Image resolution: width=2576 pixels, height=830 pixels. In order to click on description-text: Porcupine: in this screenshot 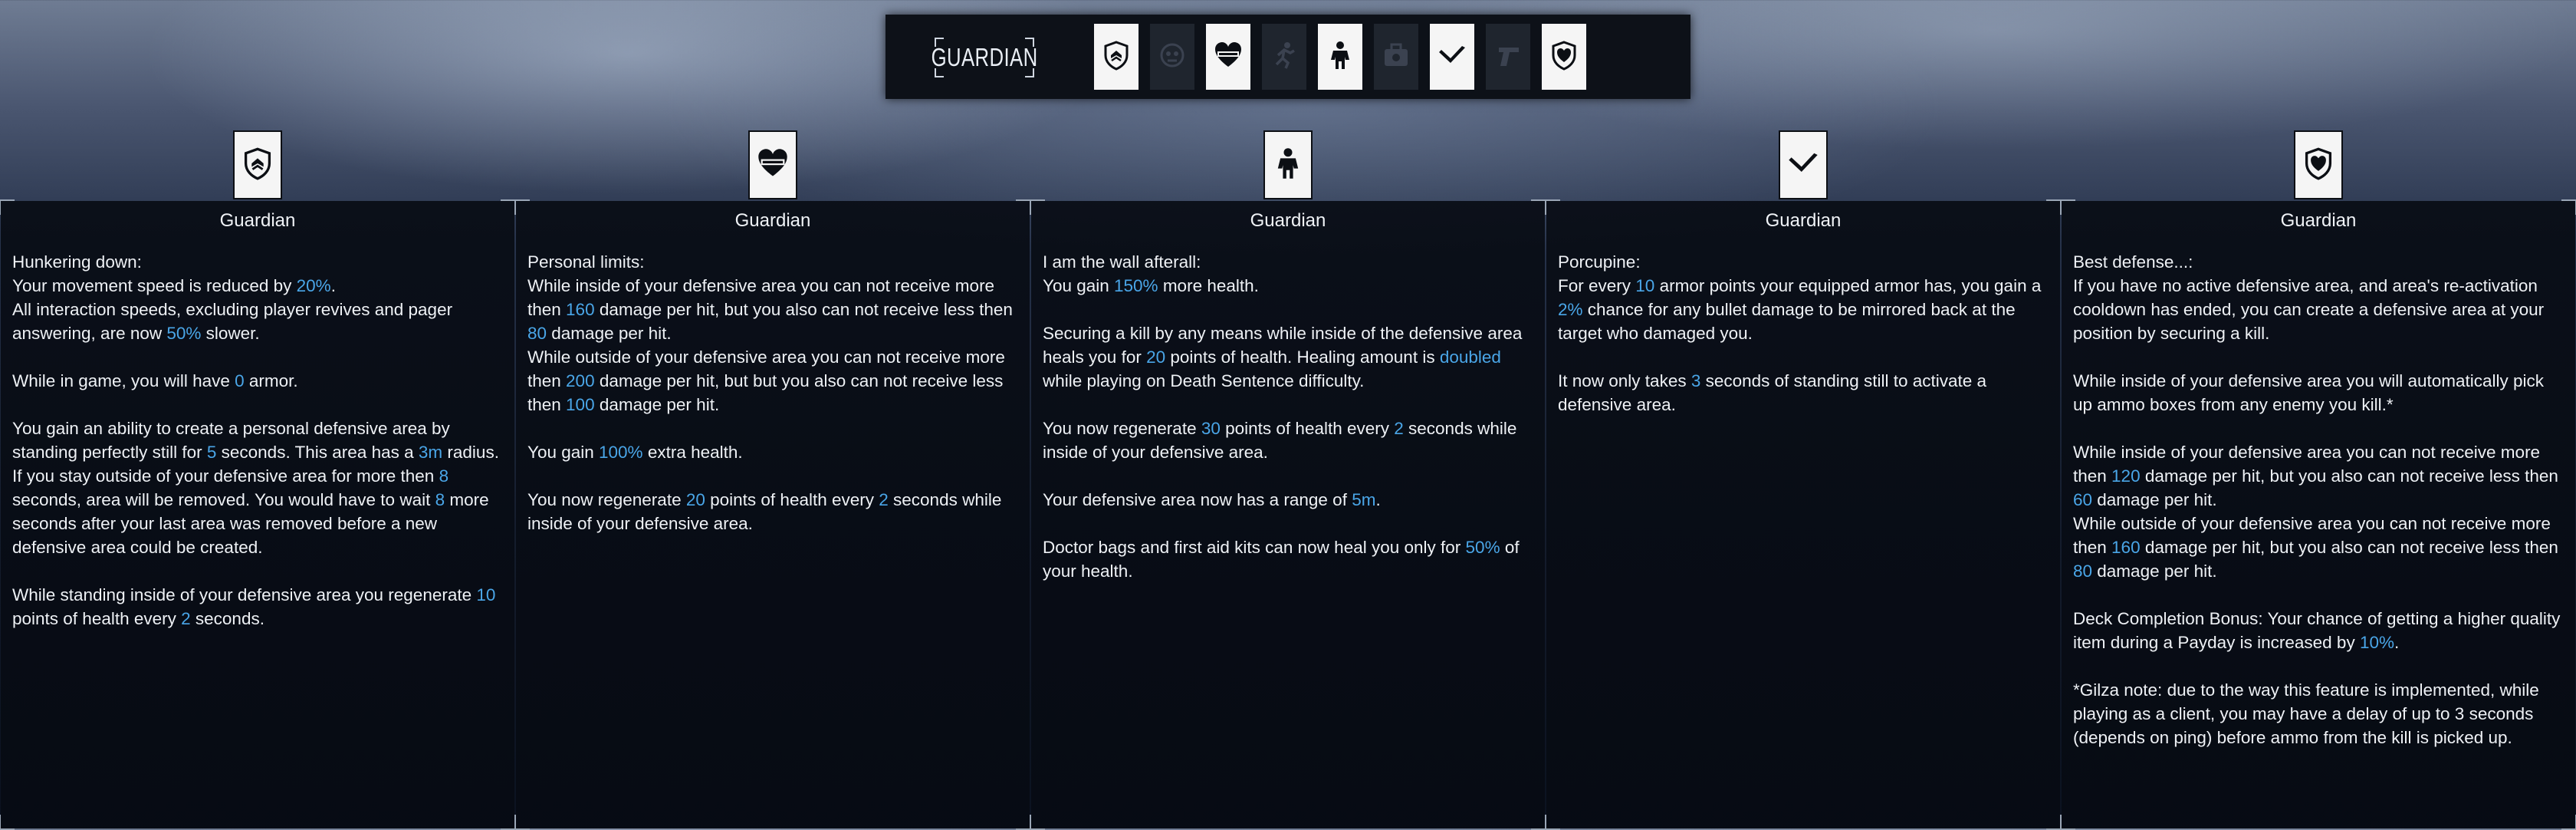, I will do `click(1600, 262)`.